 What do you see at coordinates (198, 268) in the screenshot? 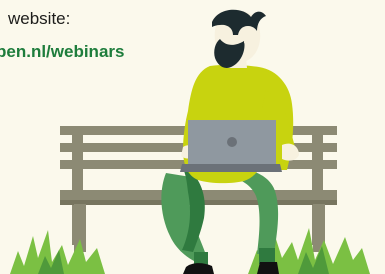
I see `left-shoe-icon` at bounding box center [198, 268].